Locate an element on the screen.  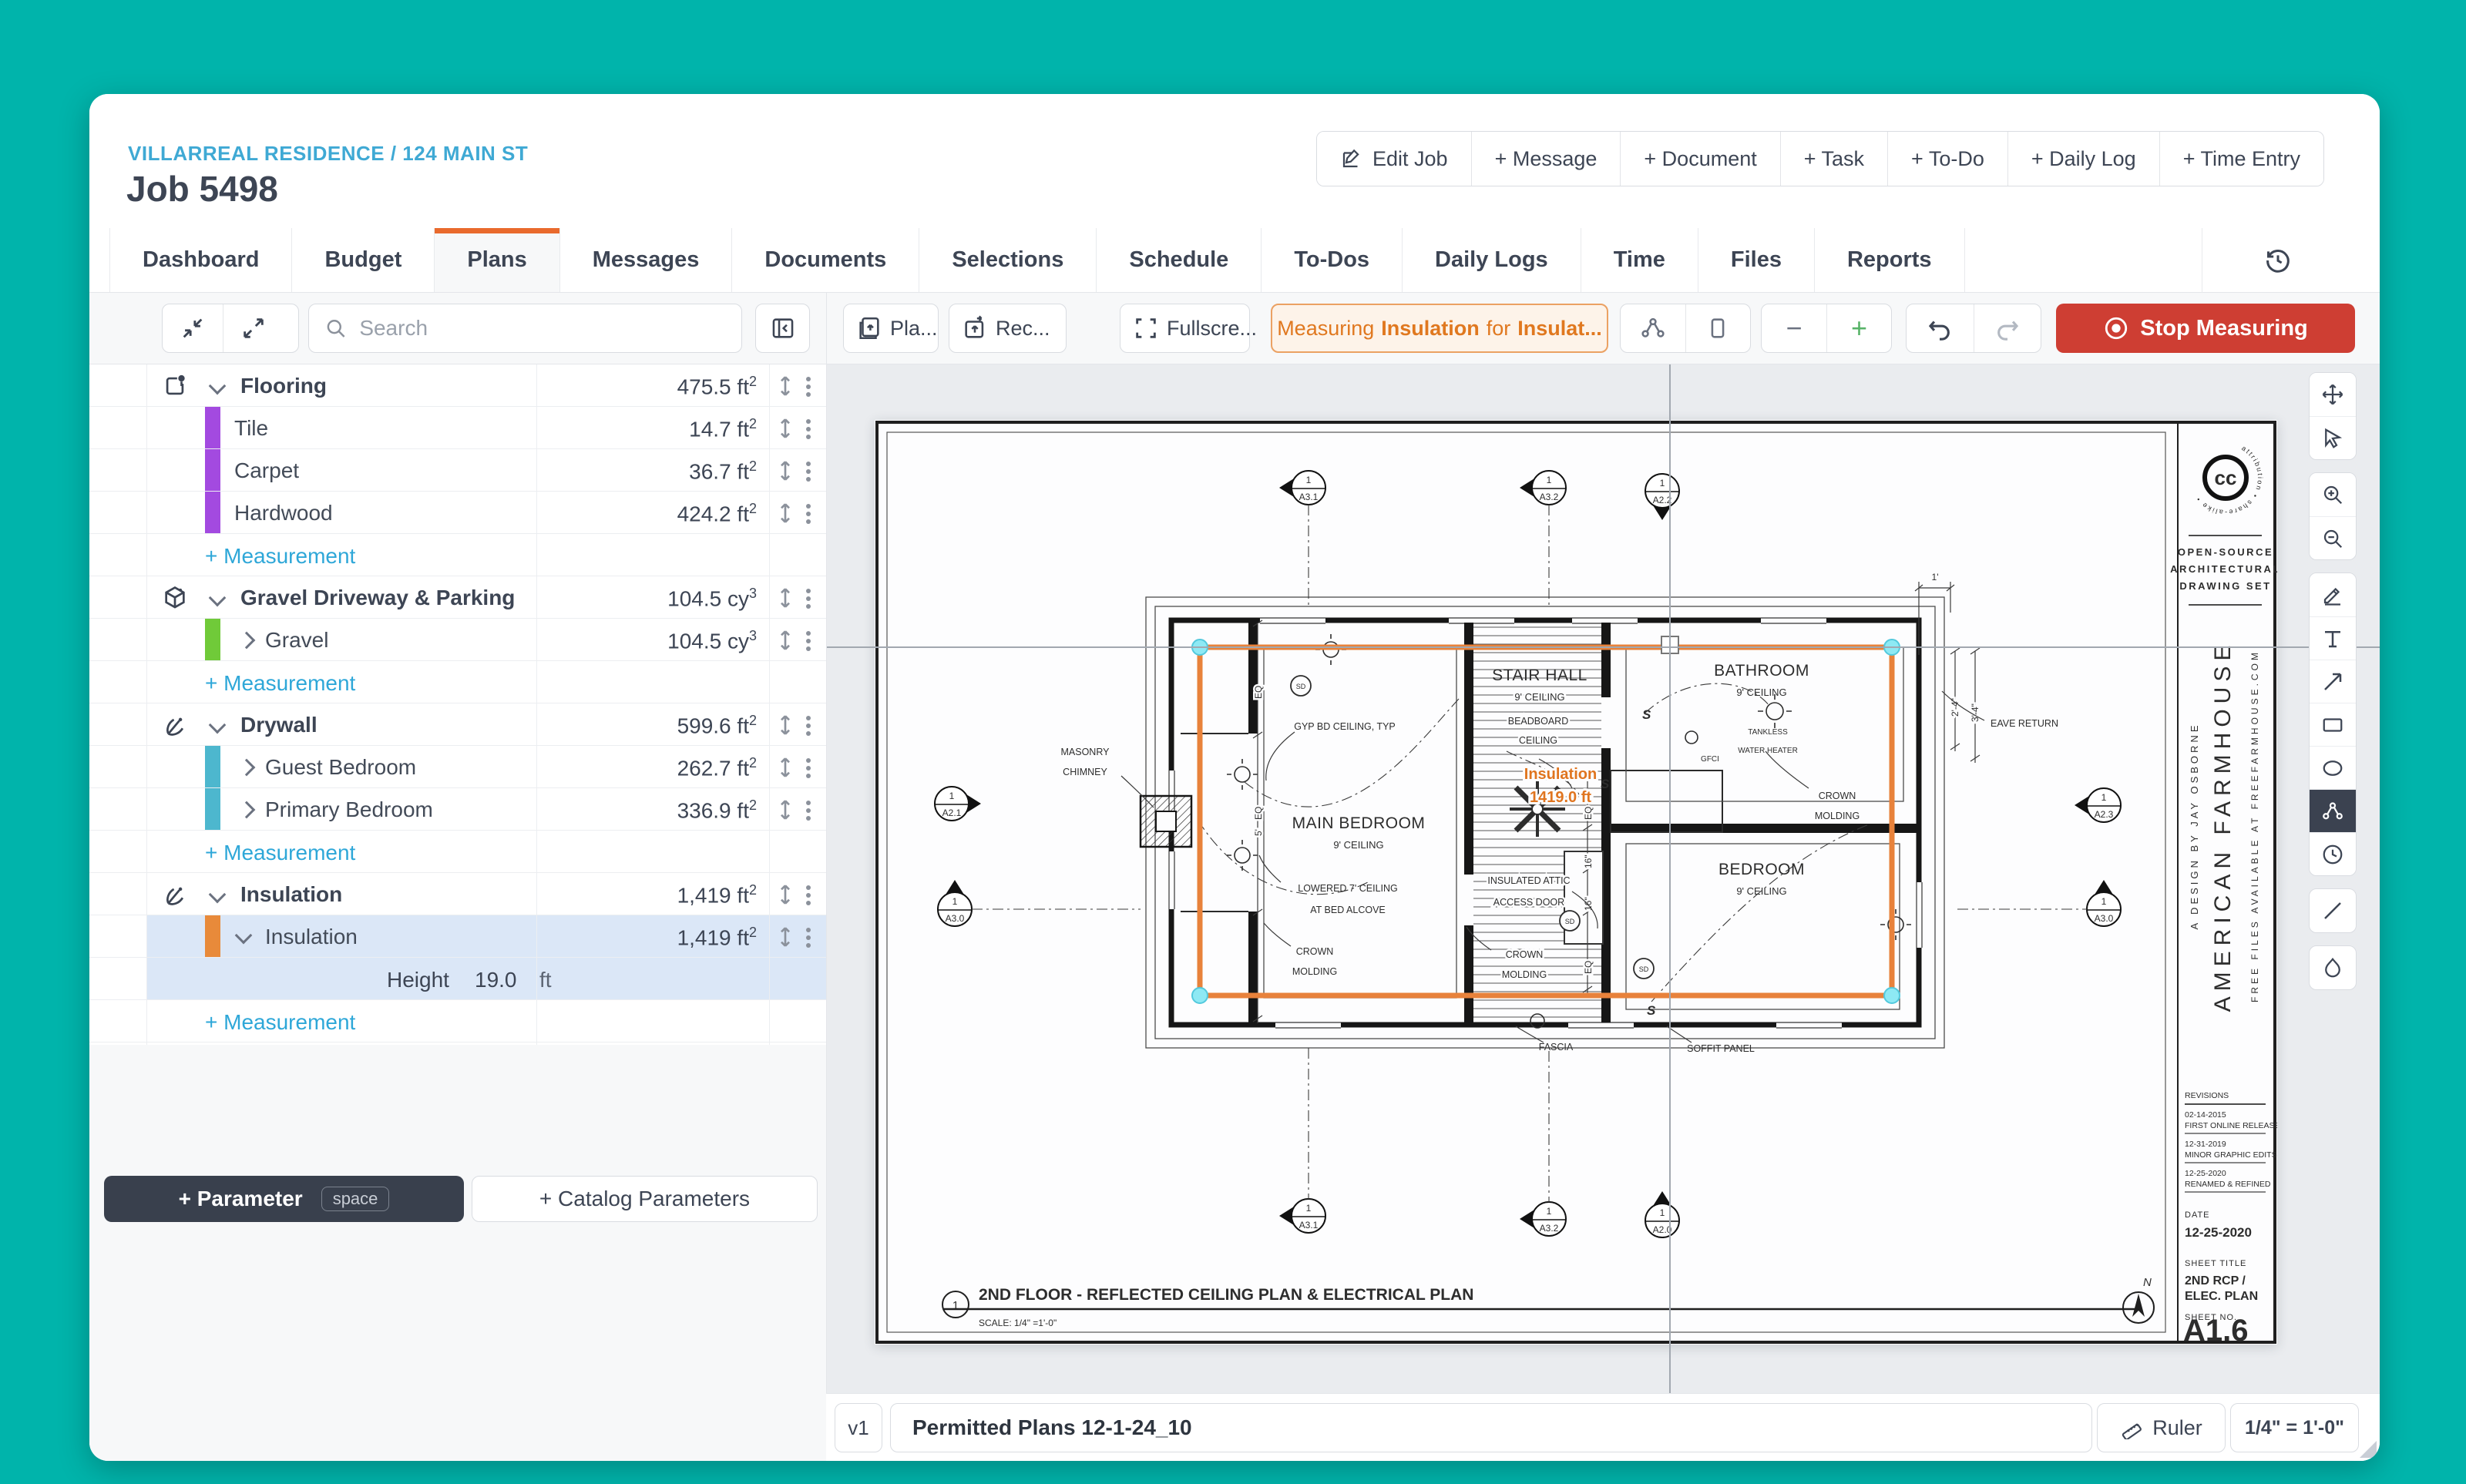
add-message-button: + Message is located at coordinates (1545, 159).